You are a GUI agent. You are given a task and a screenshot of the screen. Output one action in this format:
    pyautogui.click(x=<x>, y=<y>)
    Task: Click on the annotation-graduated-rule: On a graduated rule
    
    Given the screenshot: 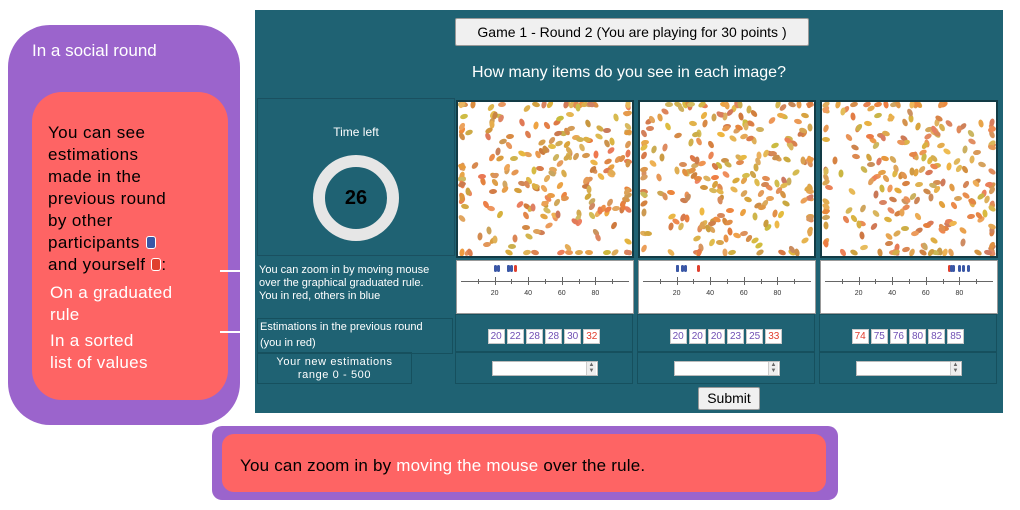 What is the action you would take?
    pyautogui.click(x=111, y=303)
    